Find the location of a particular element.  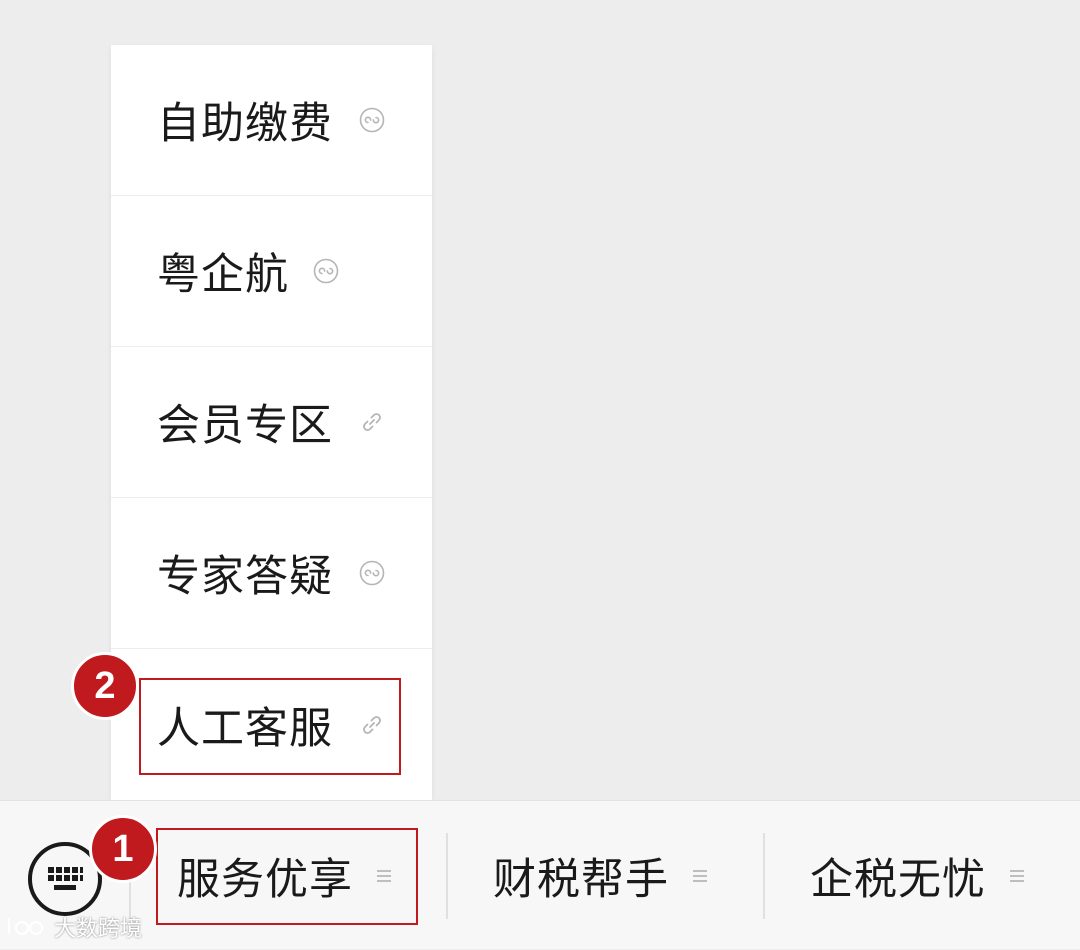

menu-item-member-zone: 会员专区 is located at coordinates (271, 422).